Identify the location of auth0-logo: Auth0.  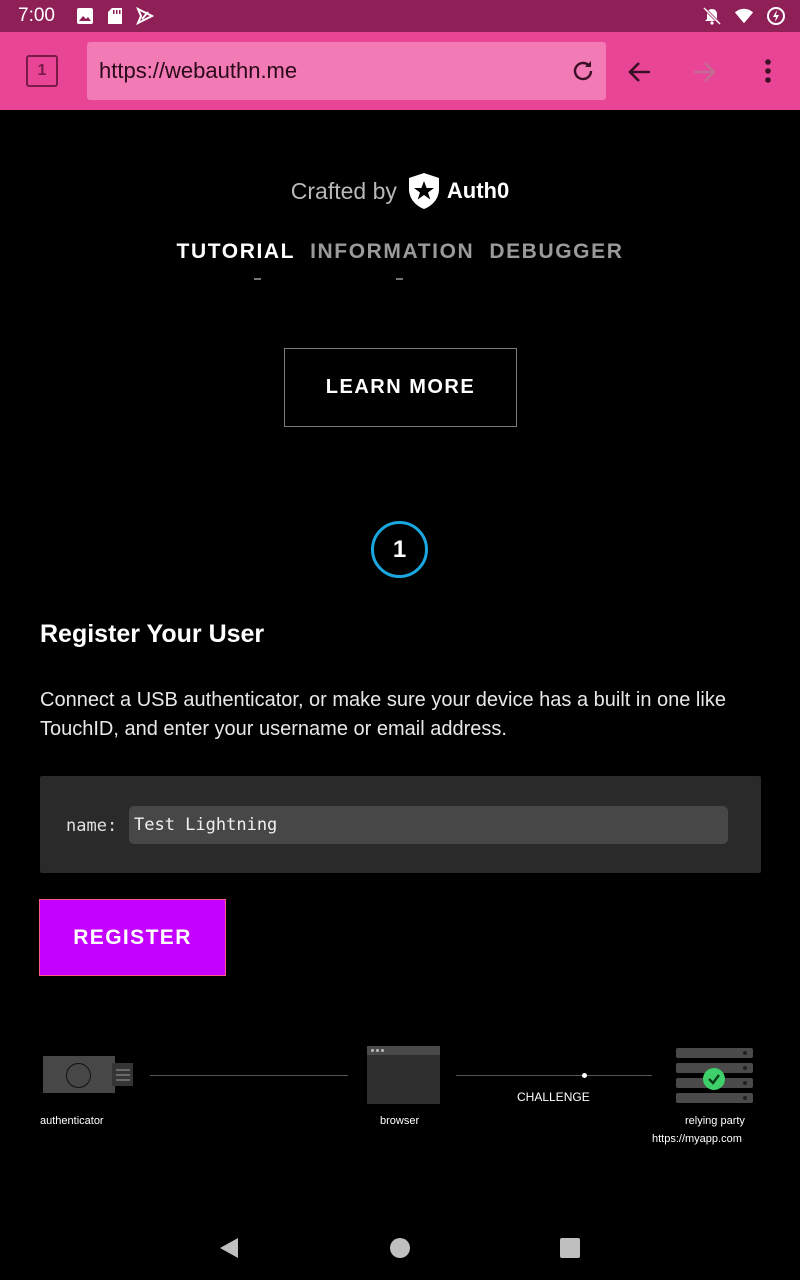
(458, 191).